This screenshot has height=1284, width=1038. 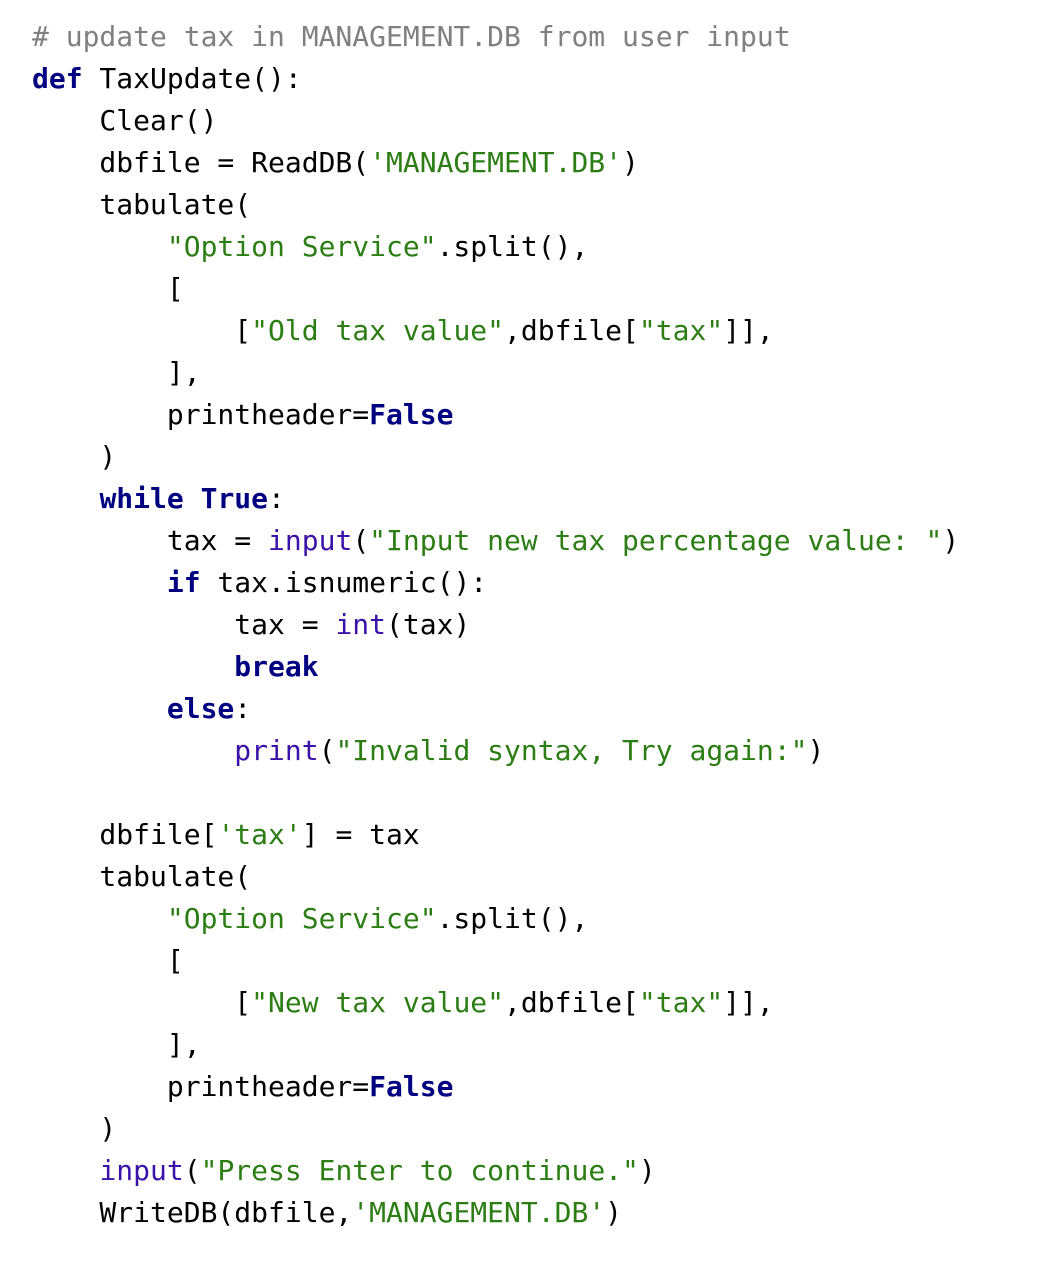 I want to click on code-line: print("Invalid syntax, Try again:"), so click(x=527, y=751).